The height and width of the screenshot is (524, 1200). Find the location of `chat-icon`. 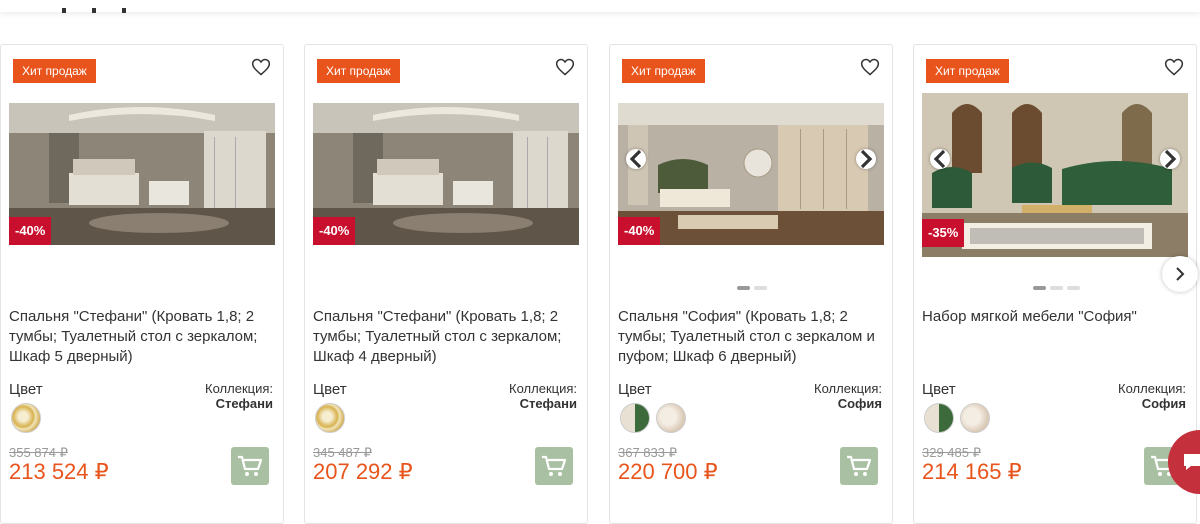

chat-icon is located at coordinates (1192, 462).